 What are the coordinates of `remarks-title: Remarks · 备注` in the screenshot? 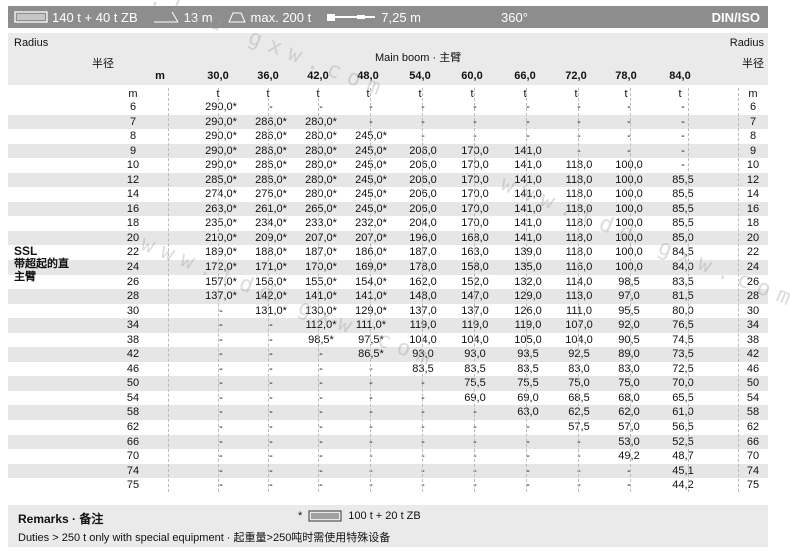 It's located at (61, 519).